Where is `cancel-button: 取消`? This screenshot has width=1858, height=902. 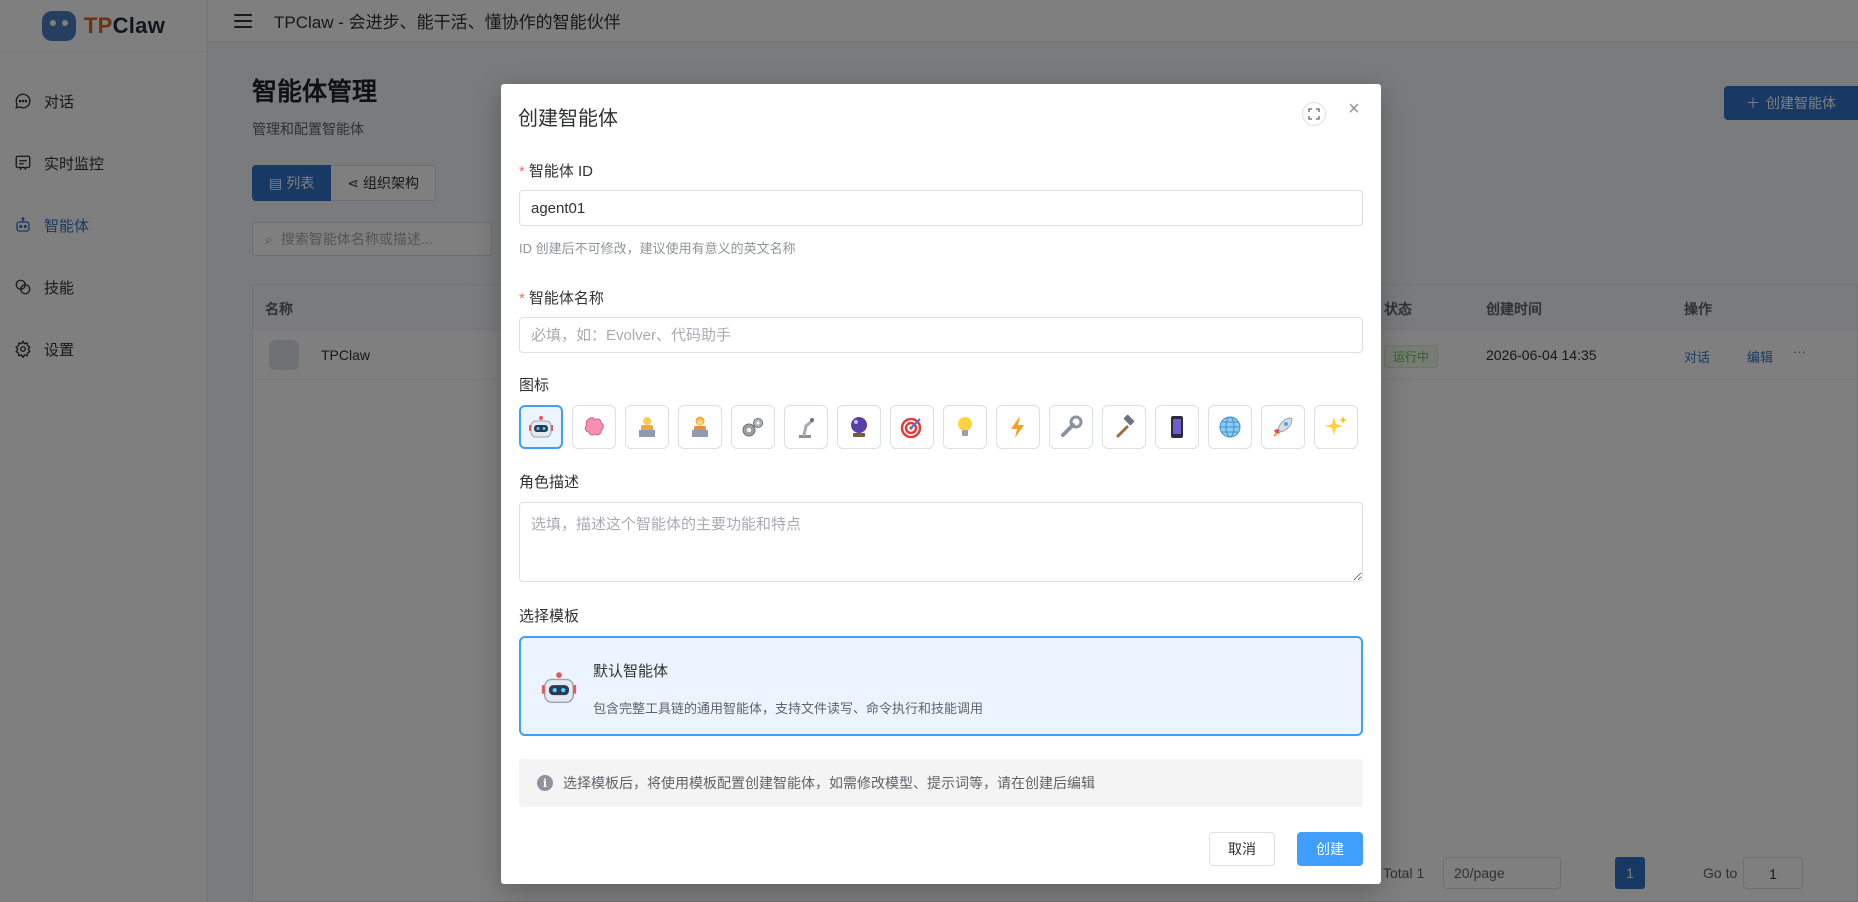
cancel-button: 取消 is located at coordinates (1242, 849).